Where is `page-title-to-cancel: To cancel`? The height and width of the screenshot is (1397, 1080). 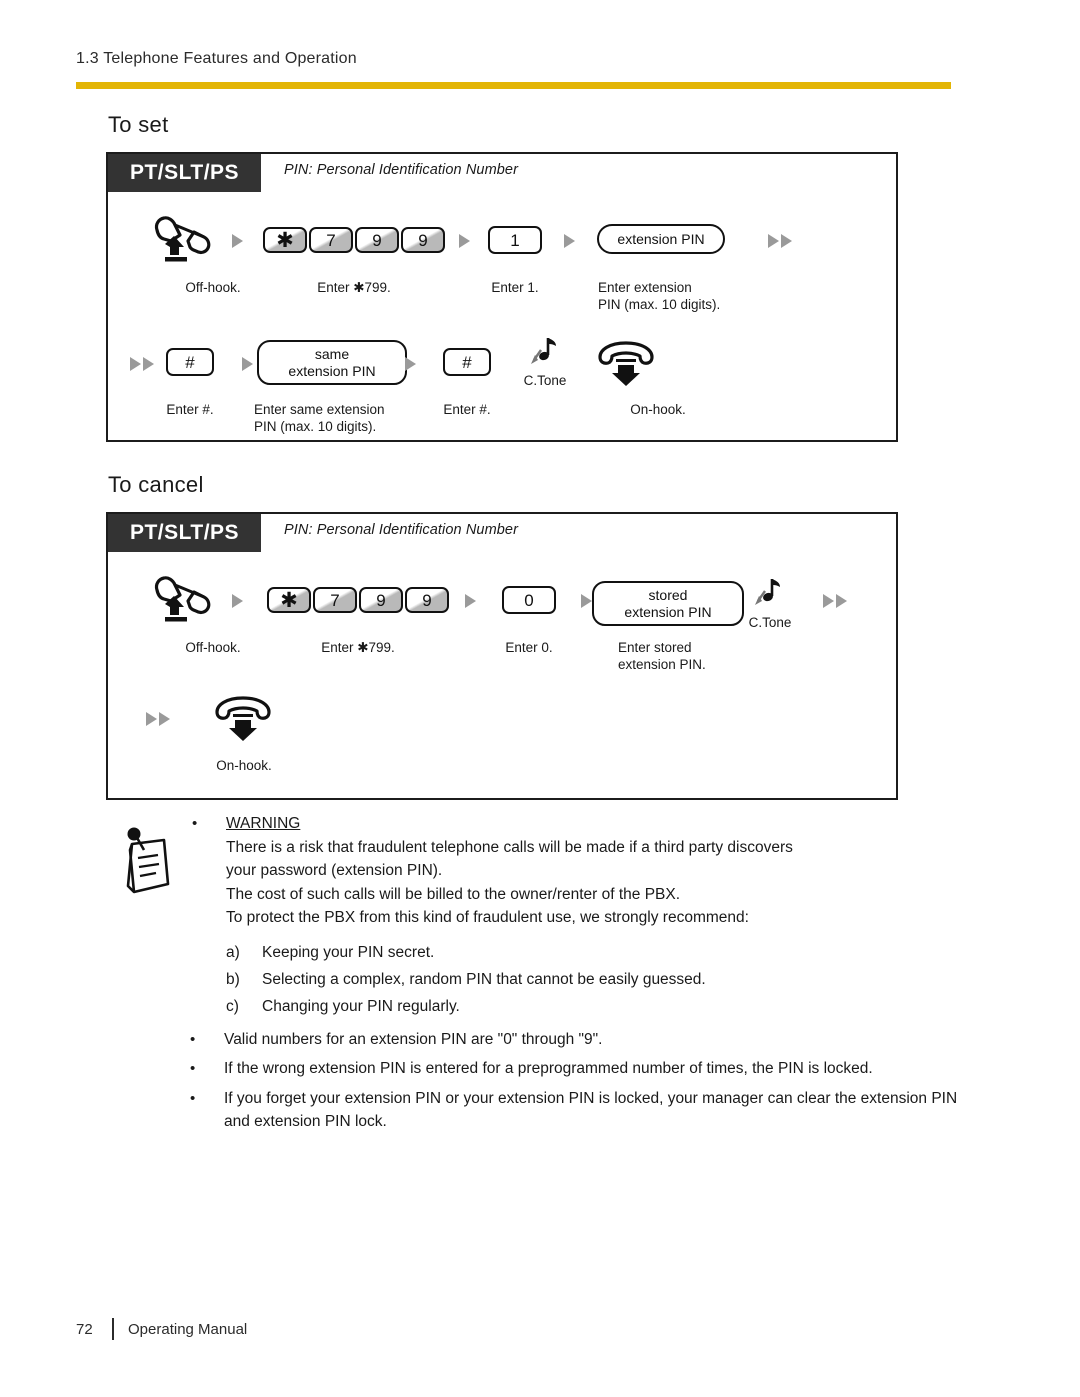 page-title-to-cancel: To cancel is located at coordinates (156, 484).